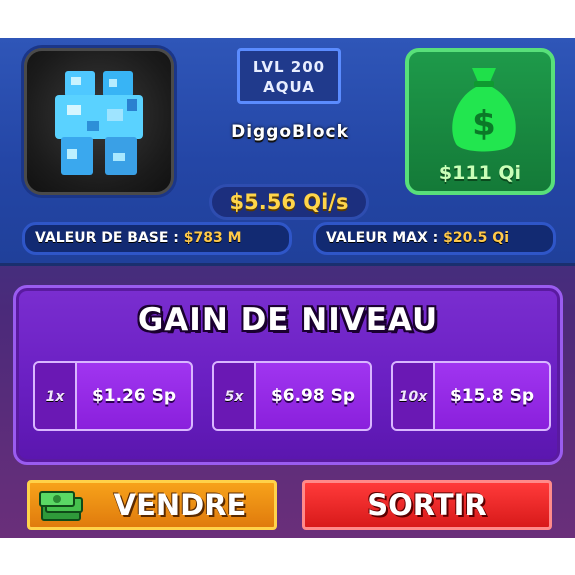 This screenshot has height=575, width=575. Describe the element at coordinates (289, 202) in the screenshot. I see `income-rate: $5.56 Qi/s` at that location.